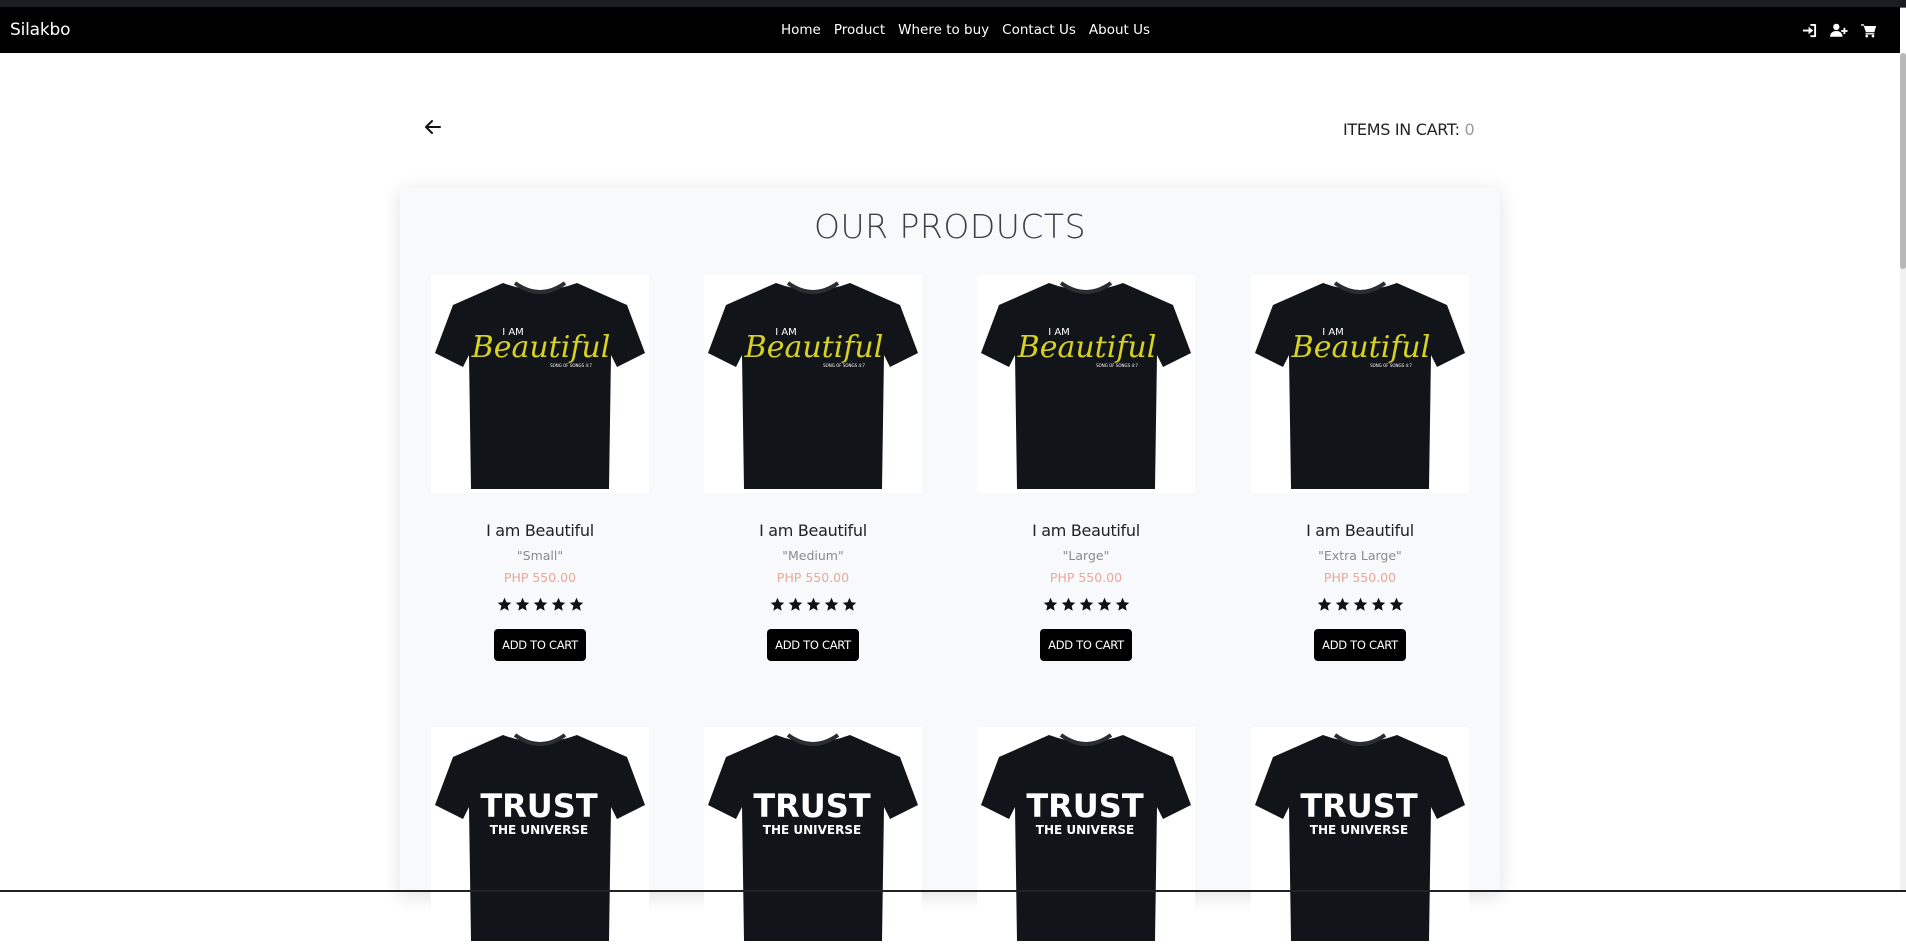  What do you see at coordinates (1869, 30) in the screenshot?
I see `cart-icon` at bounding box center [1869, 30].